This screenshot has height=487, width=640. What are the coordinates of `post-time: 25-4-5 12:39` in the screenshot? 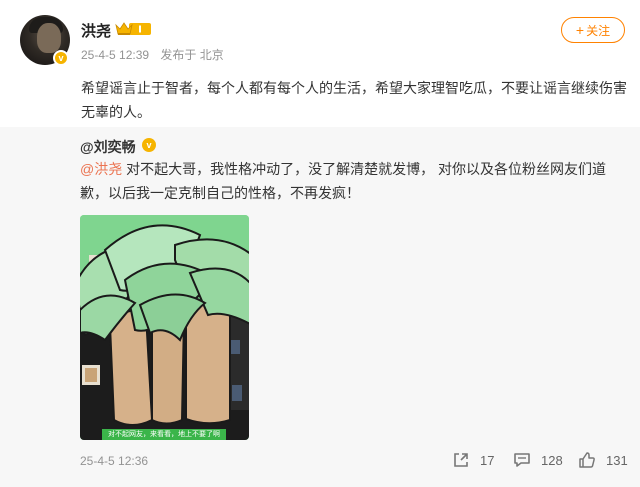 It's located at (115, 55).